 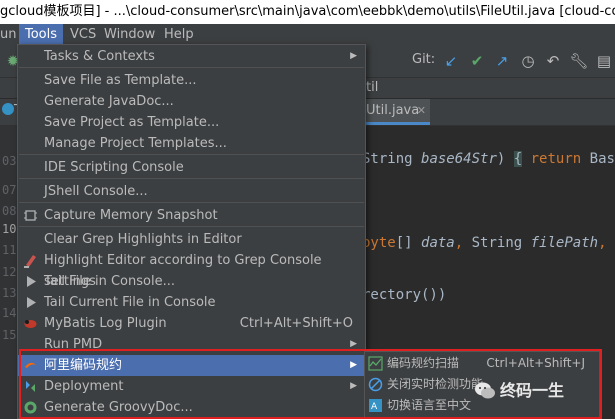 What do you see at coordinates (9, 211) in the screenshot?
I see `line-number: 08` at bounding box center [9, 211].